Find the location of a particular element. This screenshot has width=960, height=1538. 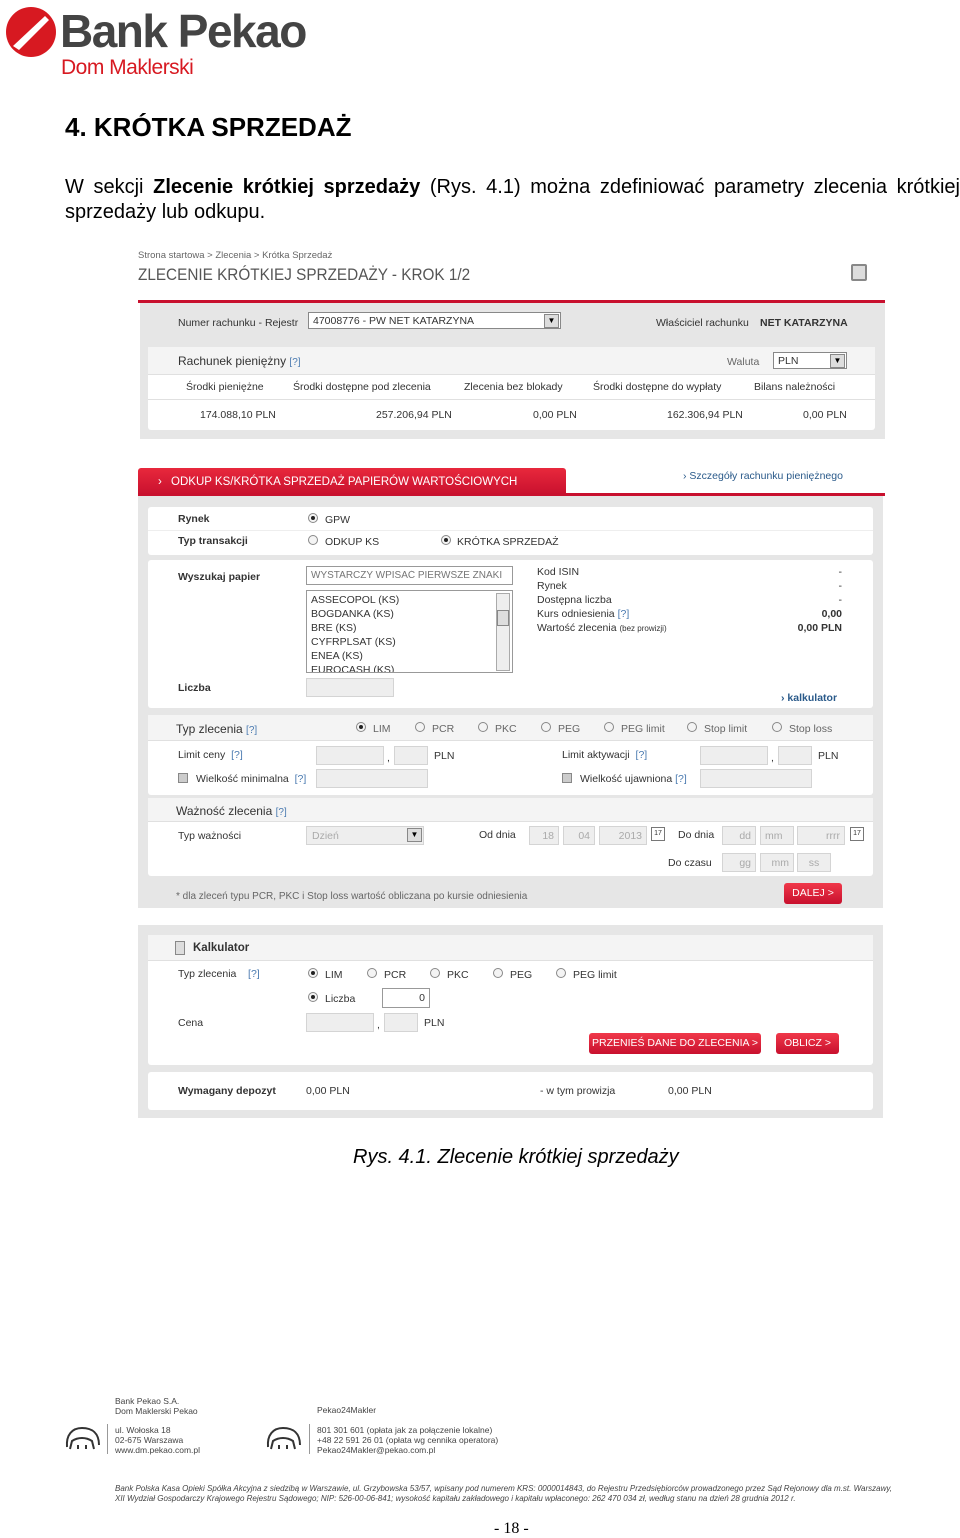

details-link: › Szczegóły rachunku pieniężnego is located at coordinates (763, 476).